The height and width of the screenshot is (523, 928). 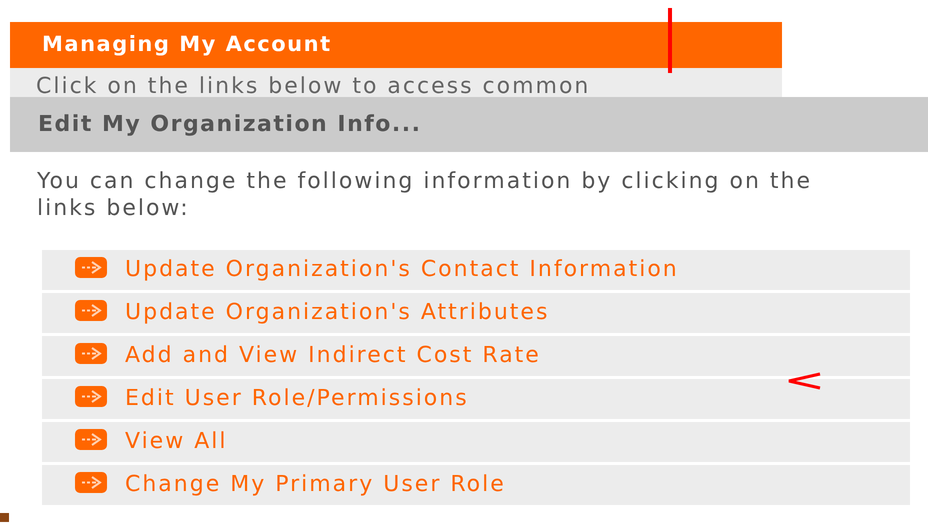 I want to click on link-item: Update Organization's Attributes, so click(x=476, y=313).